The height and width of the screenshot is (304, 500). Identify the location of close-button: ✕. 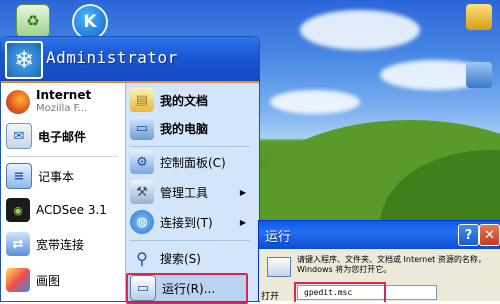
(489, 235).